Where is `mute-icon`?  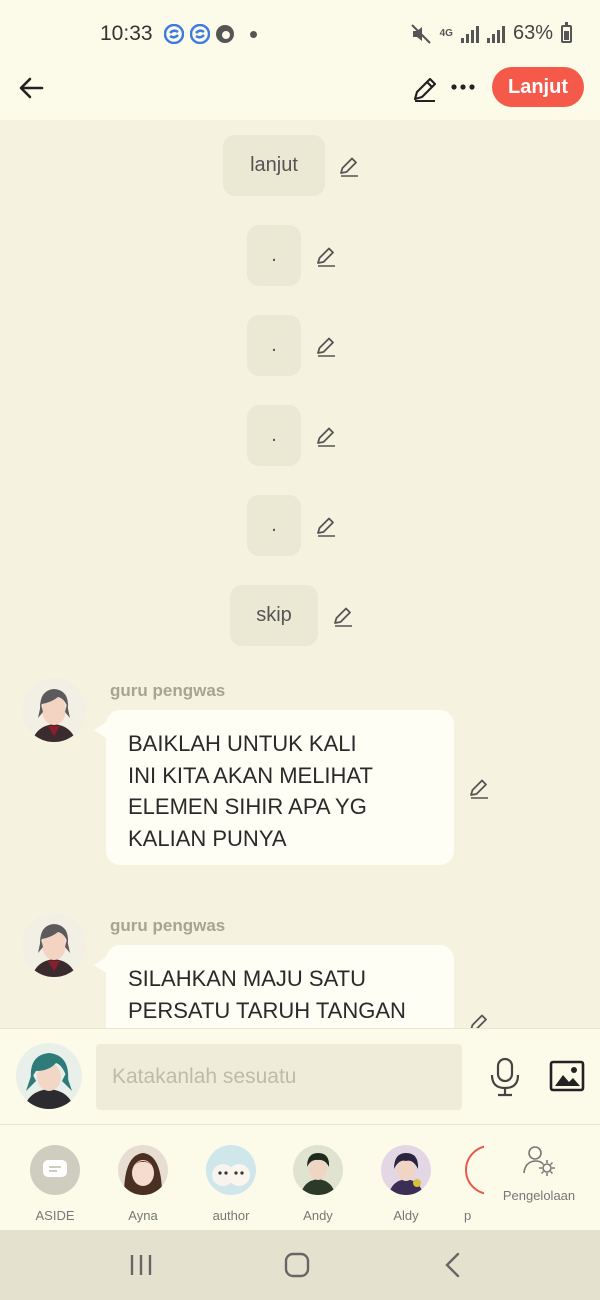
mute-icon is located at coordinates (420, 33).